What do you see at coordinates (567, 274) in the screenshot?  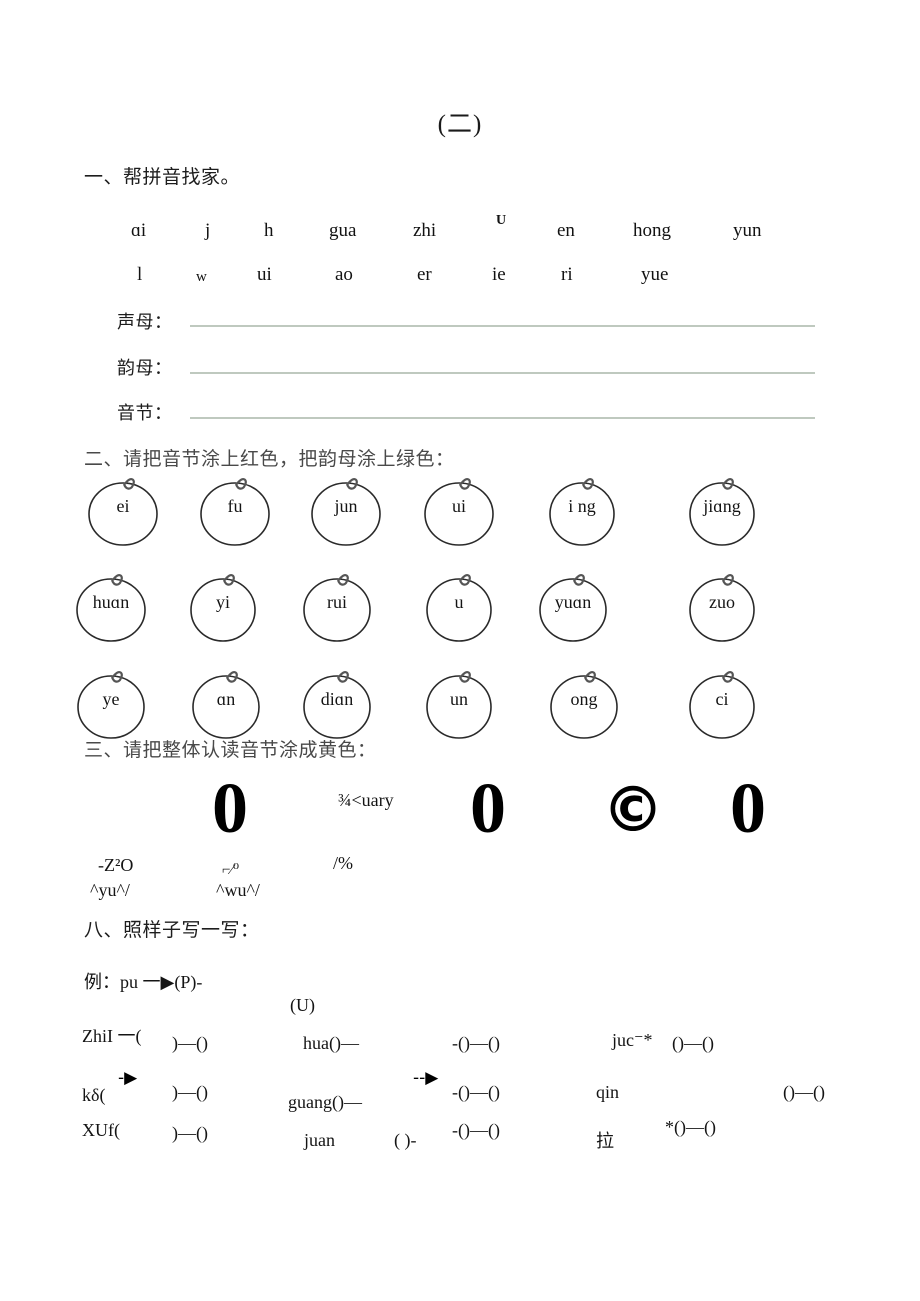 I see `pinyin-token: ri` at bounding box center [567, 274].